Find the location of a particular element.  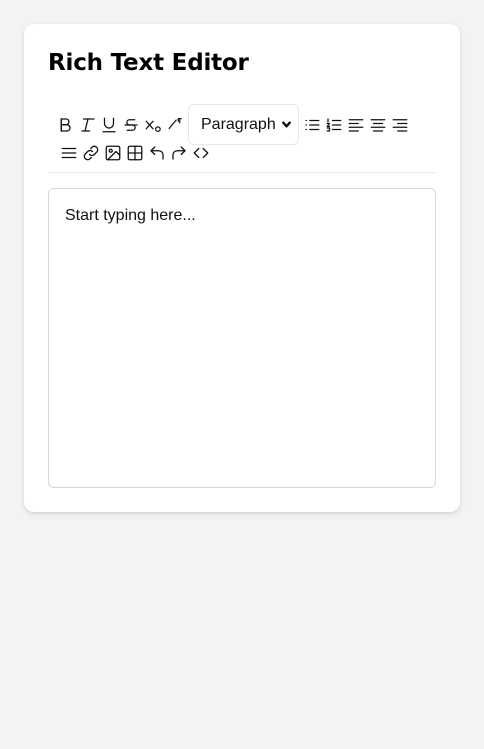

redo-button is located at coordinates (179, 153).